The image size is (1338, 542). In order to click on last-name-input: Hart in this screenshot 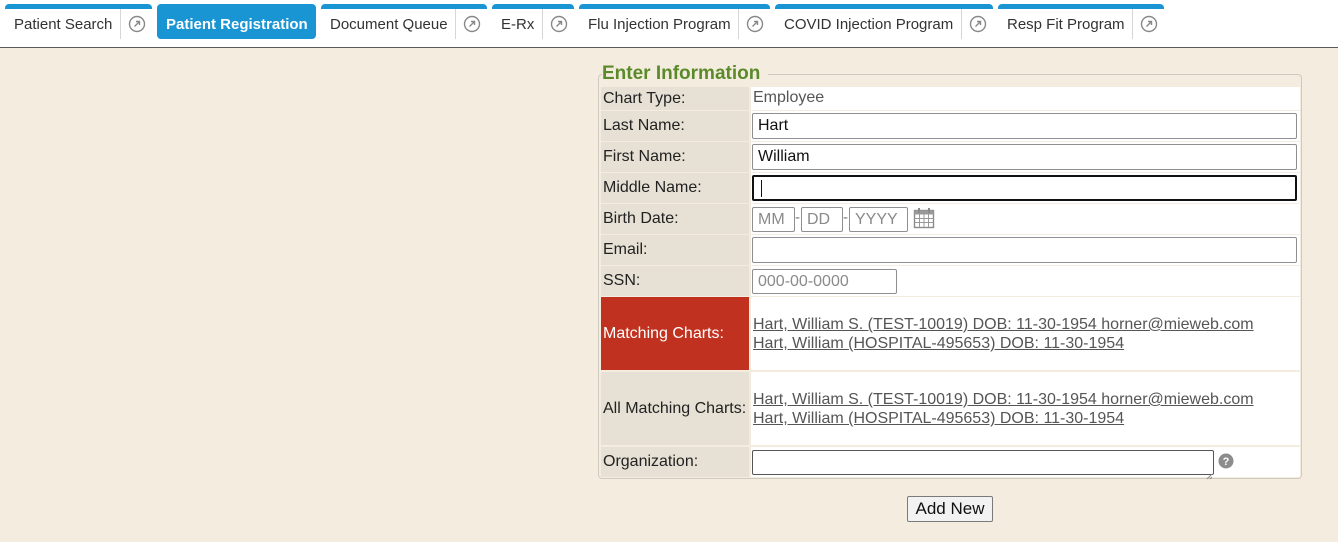, I will do `click(1024, 126)`.